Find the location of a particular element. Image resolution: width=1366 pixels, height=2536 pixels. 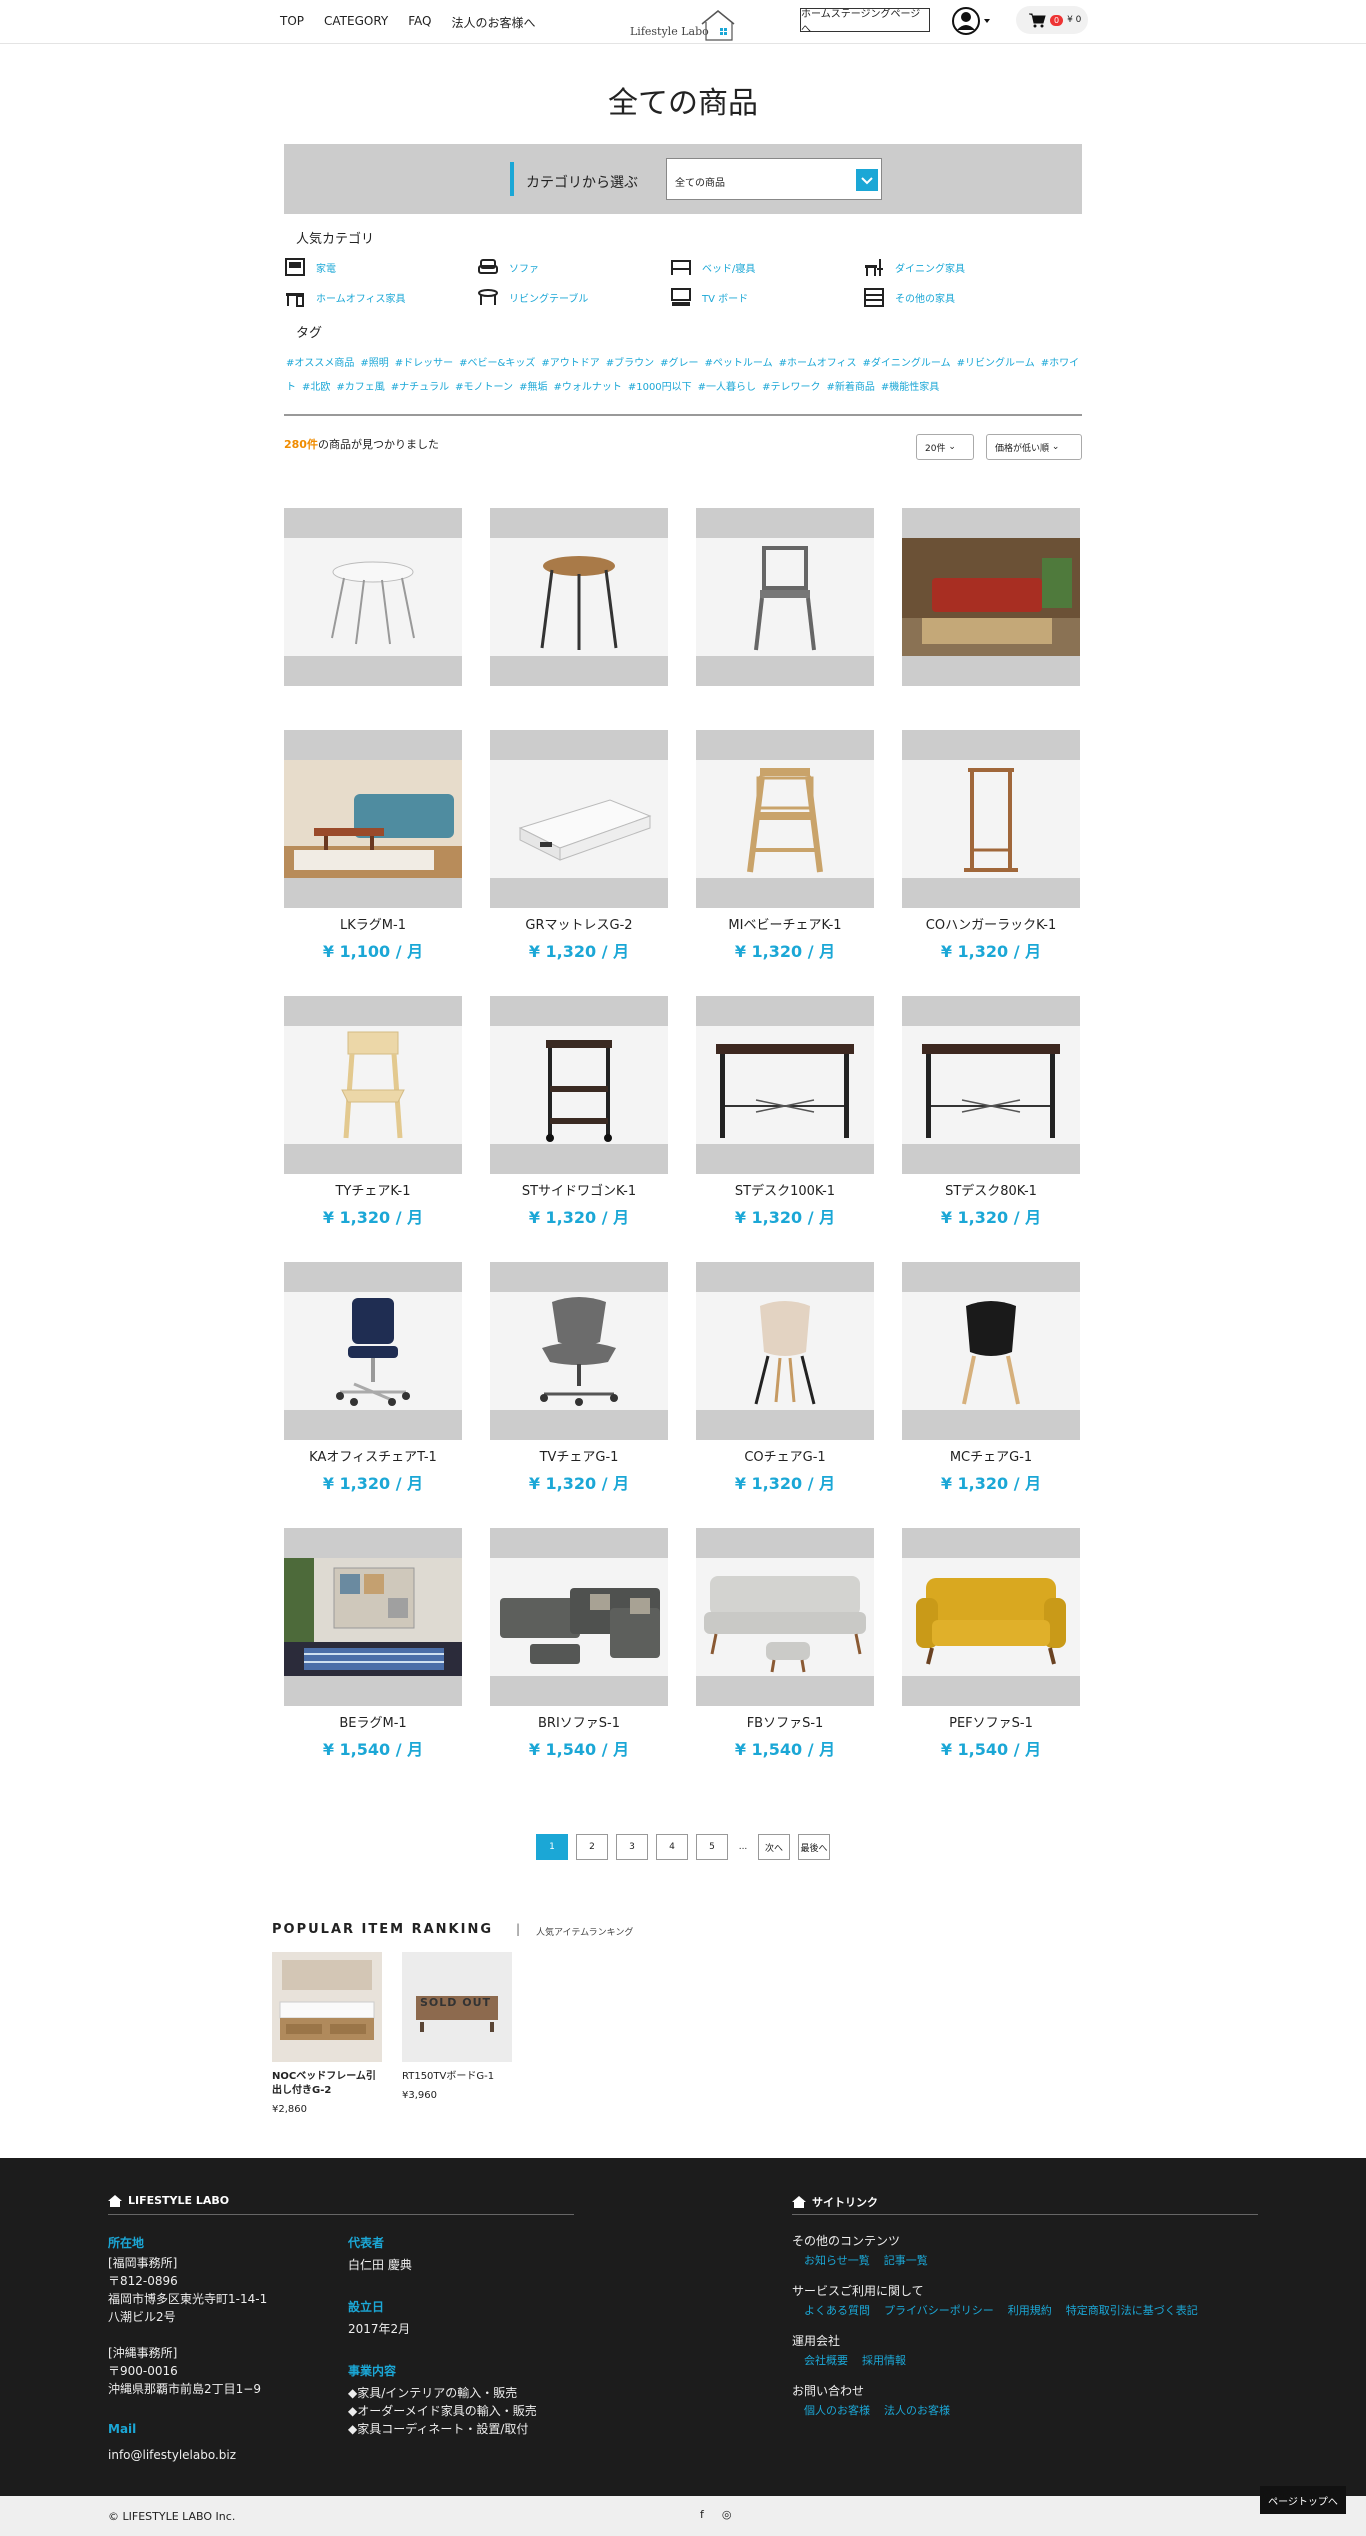

footer-link: 会社概要 is located at coordinates (826, 2360).